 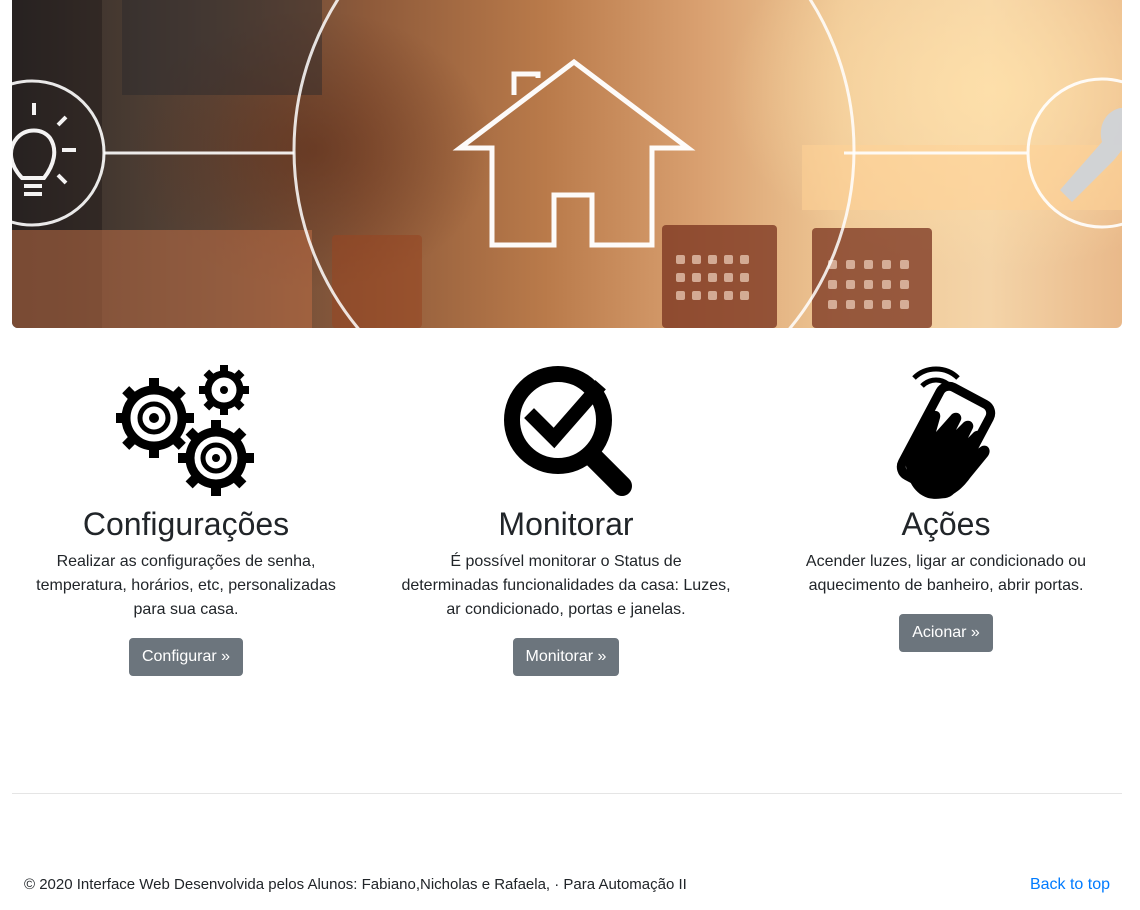 I want to click on feature-title: Ações, so click(x=946, y=524).